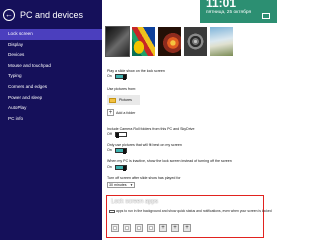 This screenshot has height=240, width=320. What do you see at coordinates (51, 98) in the screenshot?
I see `sidebar-item-power-sleep: Power and sleep` at bounding box center [51, 98].